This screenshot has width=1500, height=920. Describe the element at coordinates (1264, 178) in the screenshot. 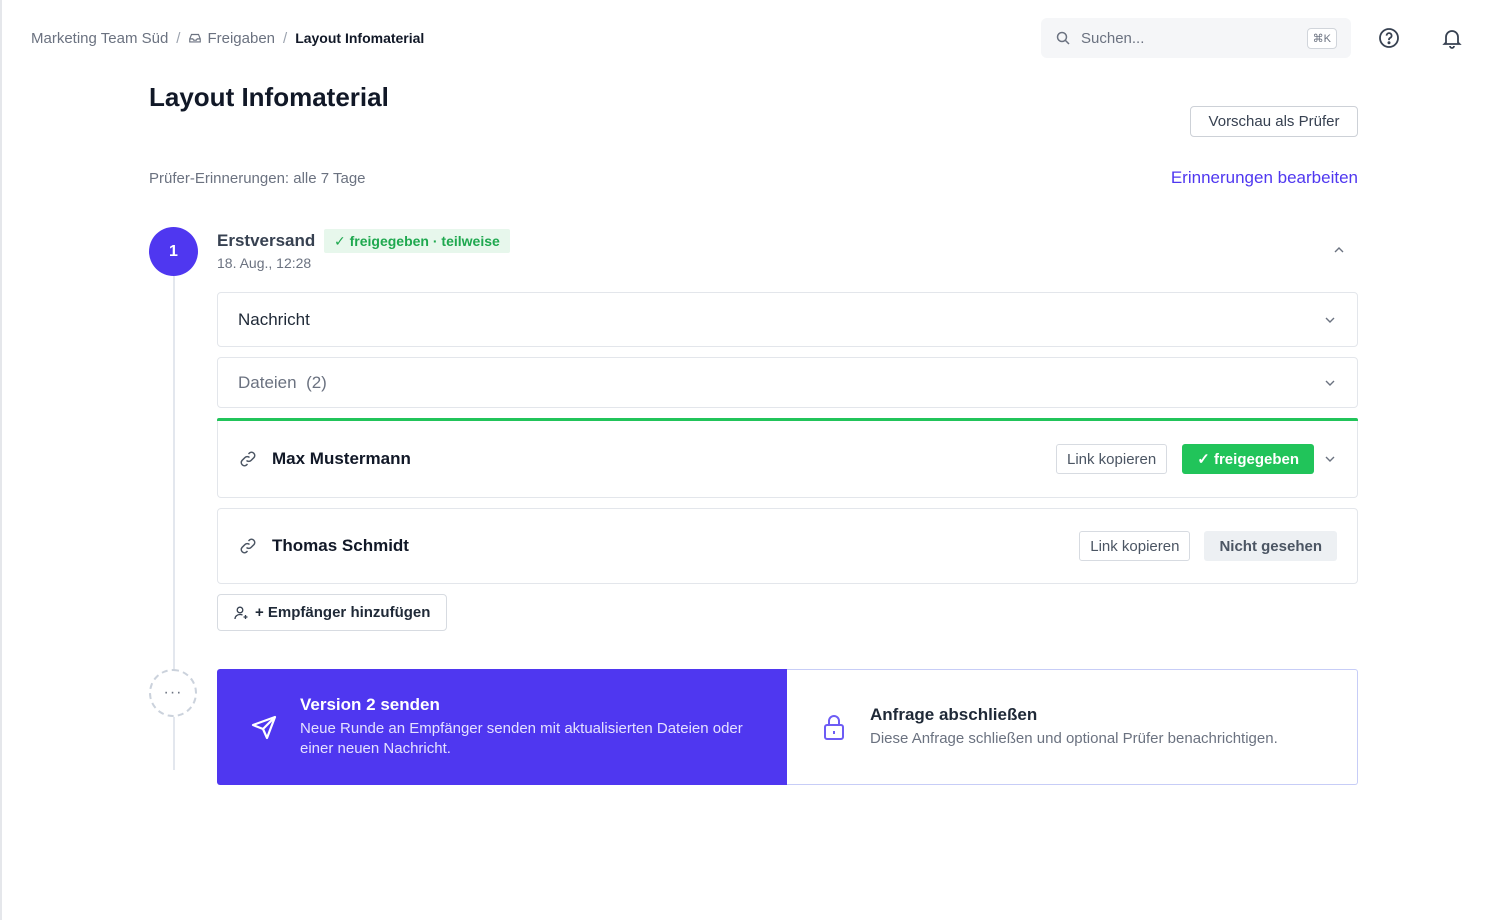

I see `edit-reminders-link: Erinnerungen bearbeiten` at that location.